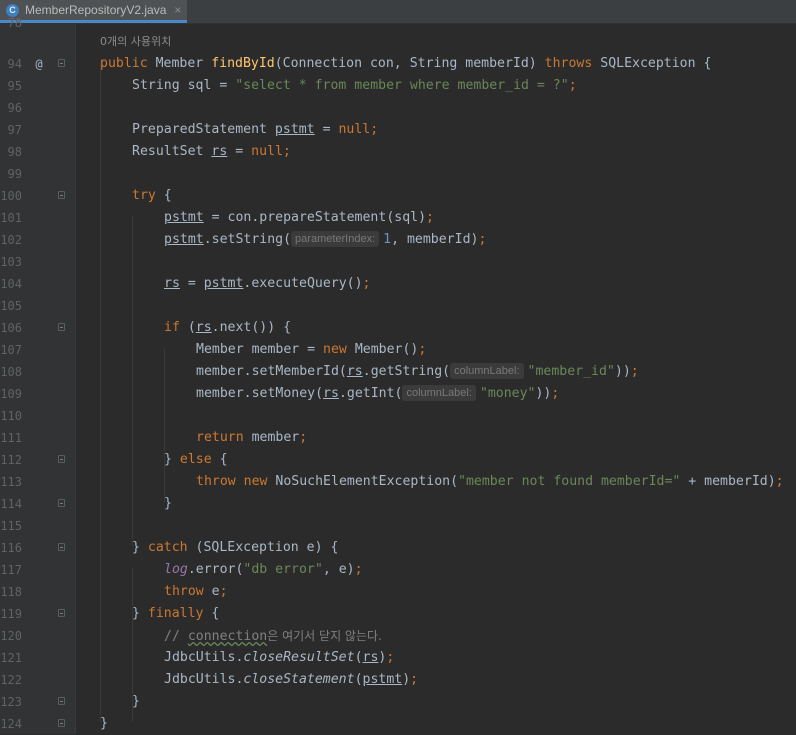 This screenshot has height=735, width=796. What do you see at coordinates (14, 64) in the screenshot?
I see `line-number: 94` at bounding box center [14, 64].